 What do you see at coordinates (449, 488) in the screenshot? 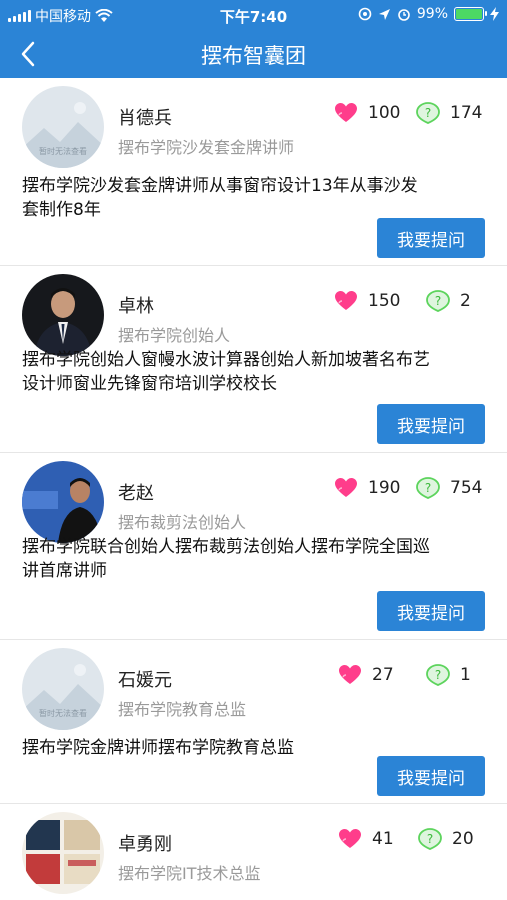
I see `answers-stat: ? 754` at bounding box center [449, 488].